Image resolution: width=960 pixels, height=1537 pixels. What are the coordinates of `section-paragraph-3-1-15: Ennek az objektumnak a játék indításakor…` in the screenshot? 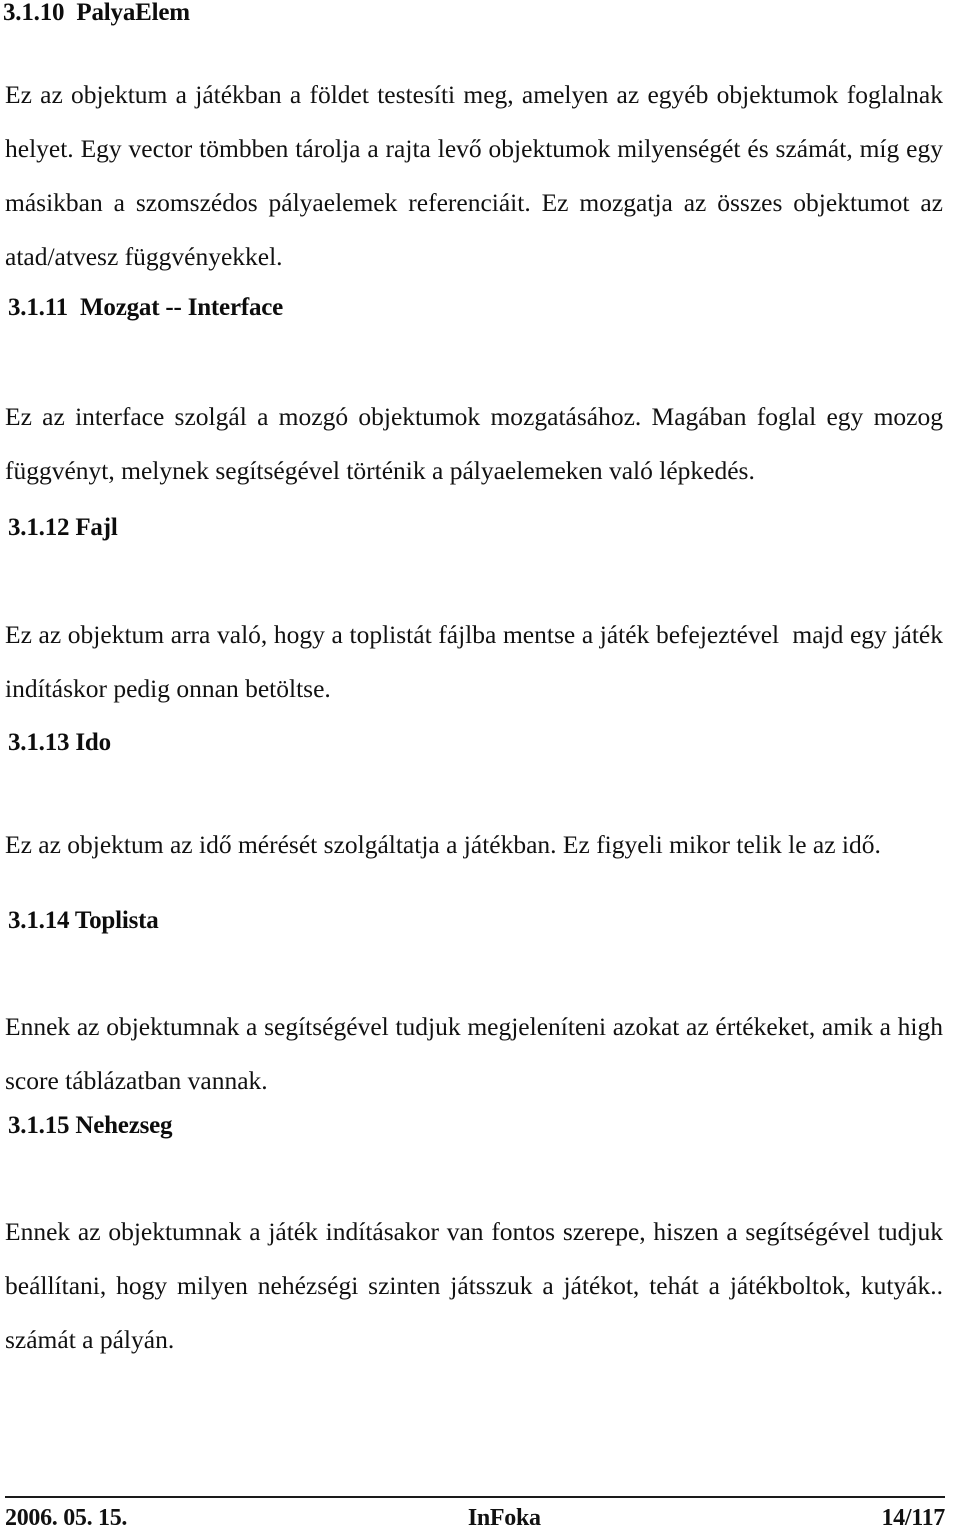 It's located at (477, 1285).